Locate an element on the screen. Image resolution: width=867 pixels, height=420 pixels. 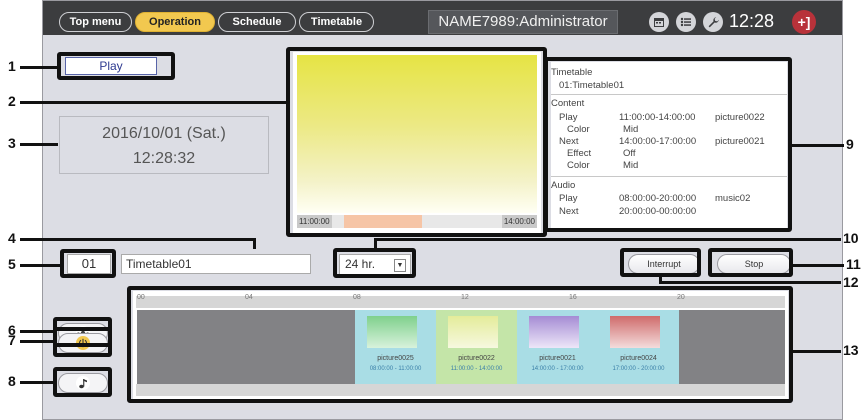
callout-2: 2 is located at coordinates (12, 101).